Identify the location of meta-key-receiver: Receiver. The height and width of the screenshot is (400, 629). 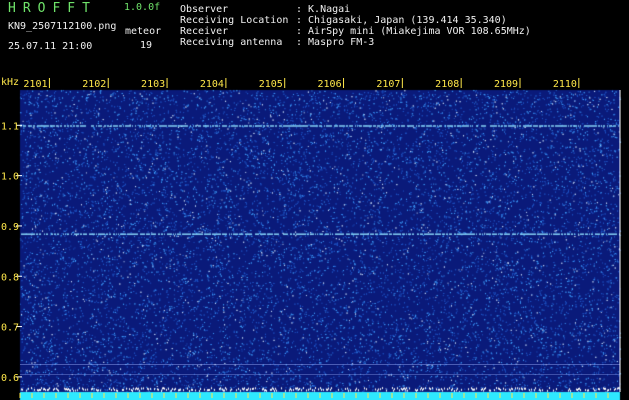
(204, 31).